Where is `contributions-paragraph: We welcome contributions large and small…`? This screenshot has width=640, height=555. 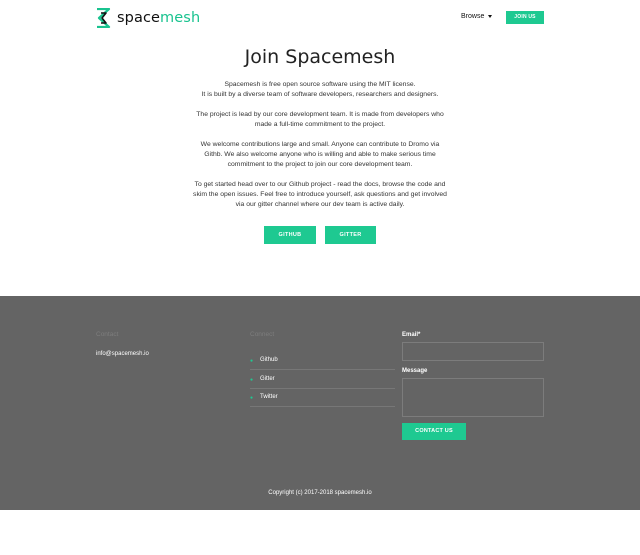 contributions-paragraph: We welcome contributions large and small… is located at coordinates (320, 155).